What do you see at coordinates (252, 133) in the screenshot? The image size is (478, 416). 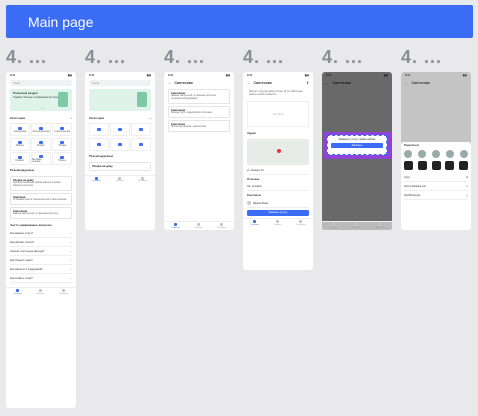 I see `address-title: Адрес` at bounding box center [252, 133].